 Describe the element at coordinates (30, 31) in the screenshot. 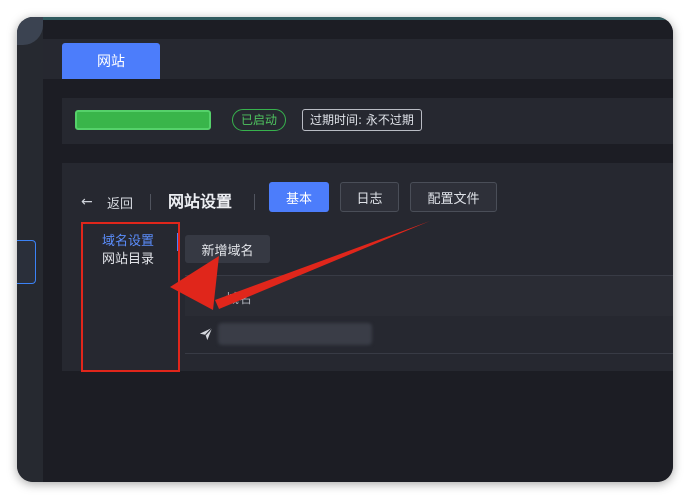

I see `sidebar-logo-fragment` at that location.